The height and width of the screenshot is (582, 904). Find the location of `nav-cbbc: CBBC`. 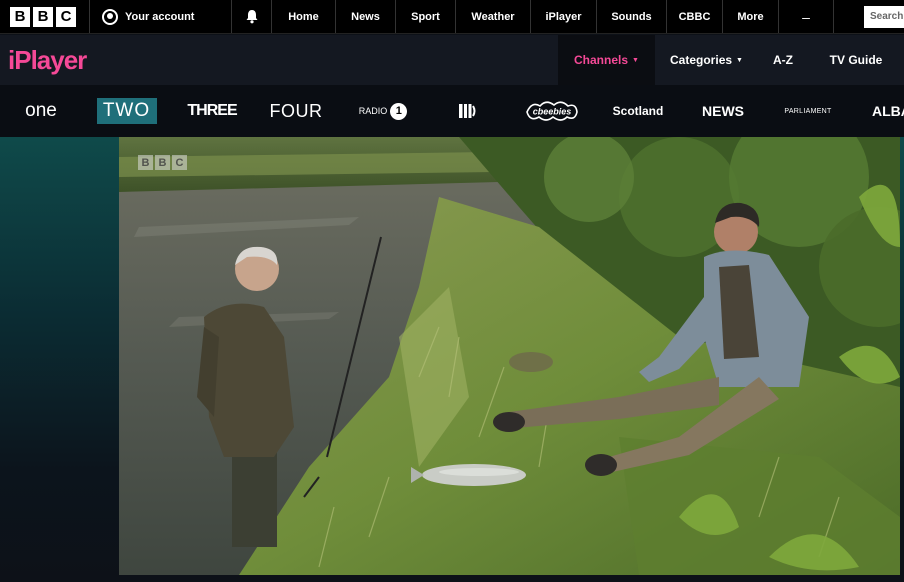

nav-cbbc: CBBC is located at coordinates (695, 16).